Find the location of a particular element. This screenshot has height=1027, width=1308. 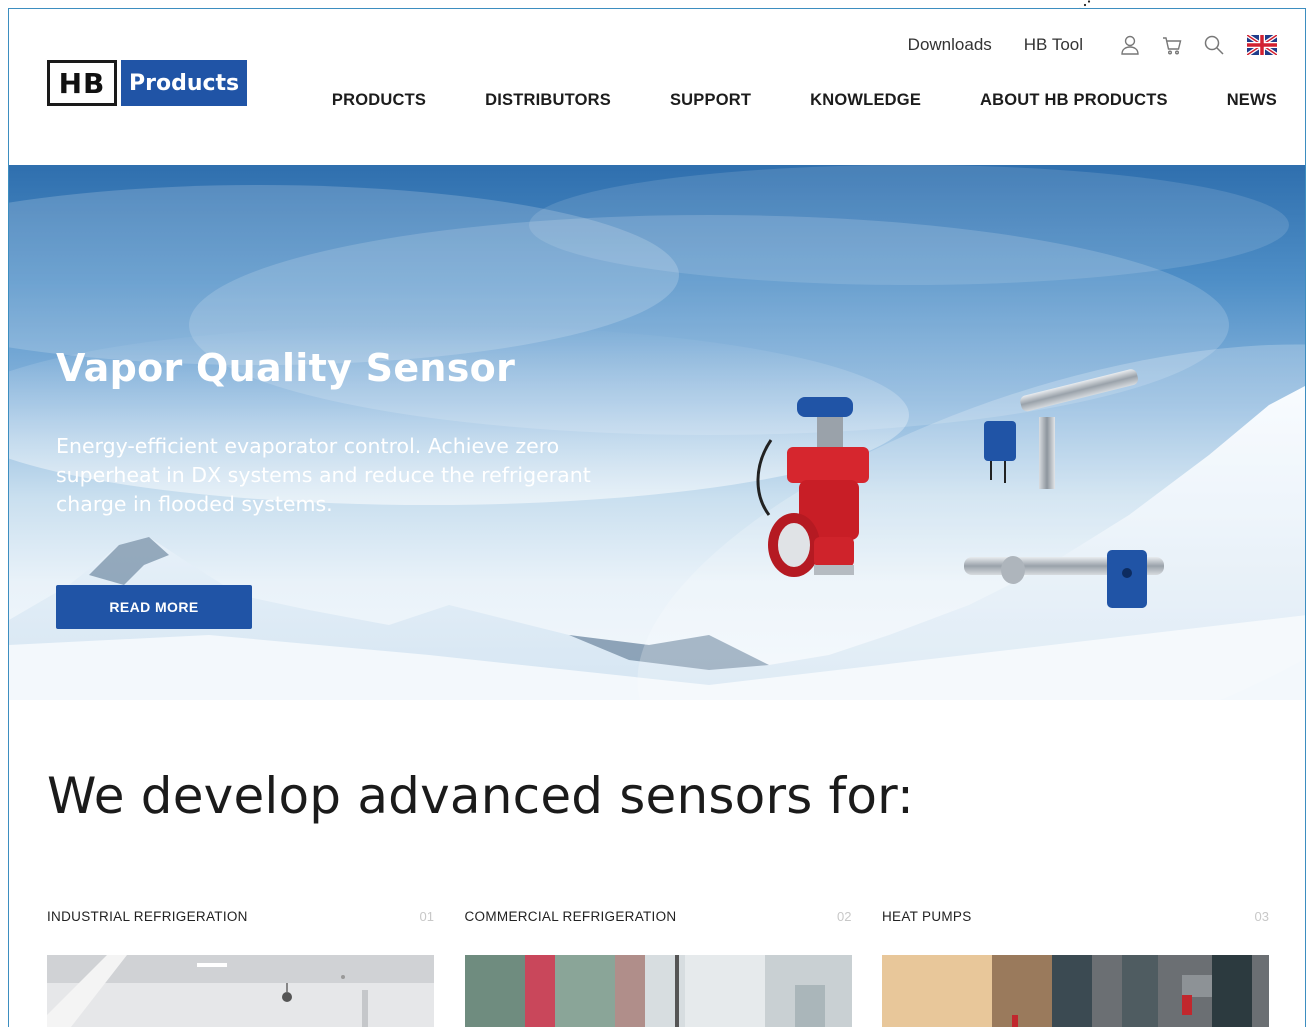

category-header: HEAT PUMPS 03 is located at coordinates (1075, 916).